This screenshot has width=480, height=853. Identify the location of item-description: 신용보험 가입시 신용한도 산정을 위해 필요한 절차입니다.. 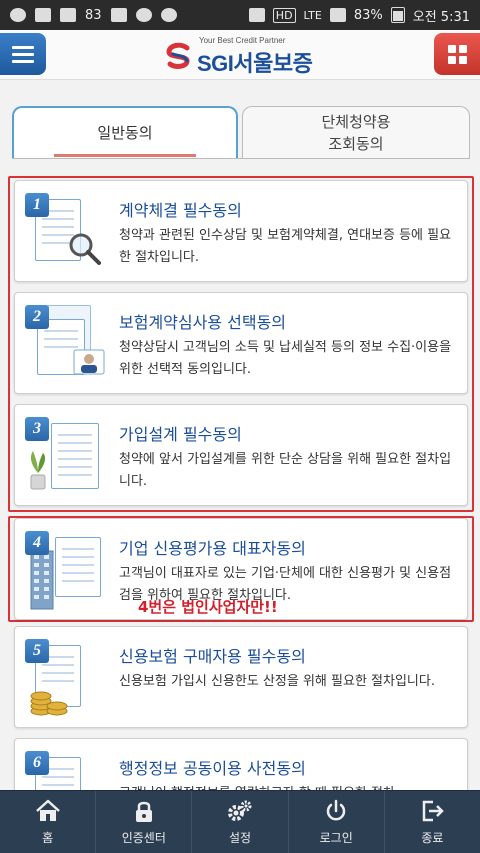
(277, 681).